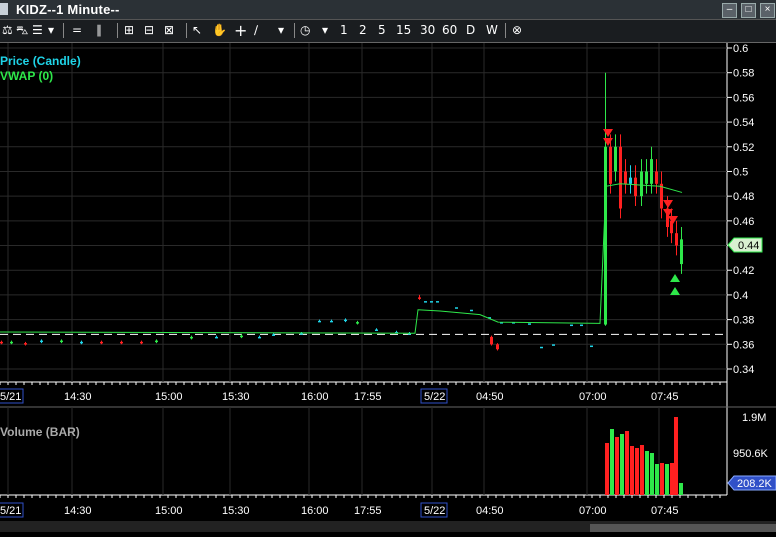 The width and height of the screenshot is (776, 537). I want to click on interval-2m-button: 2, so click(363, 30).